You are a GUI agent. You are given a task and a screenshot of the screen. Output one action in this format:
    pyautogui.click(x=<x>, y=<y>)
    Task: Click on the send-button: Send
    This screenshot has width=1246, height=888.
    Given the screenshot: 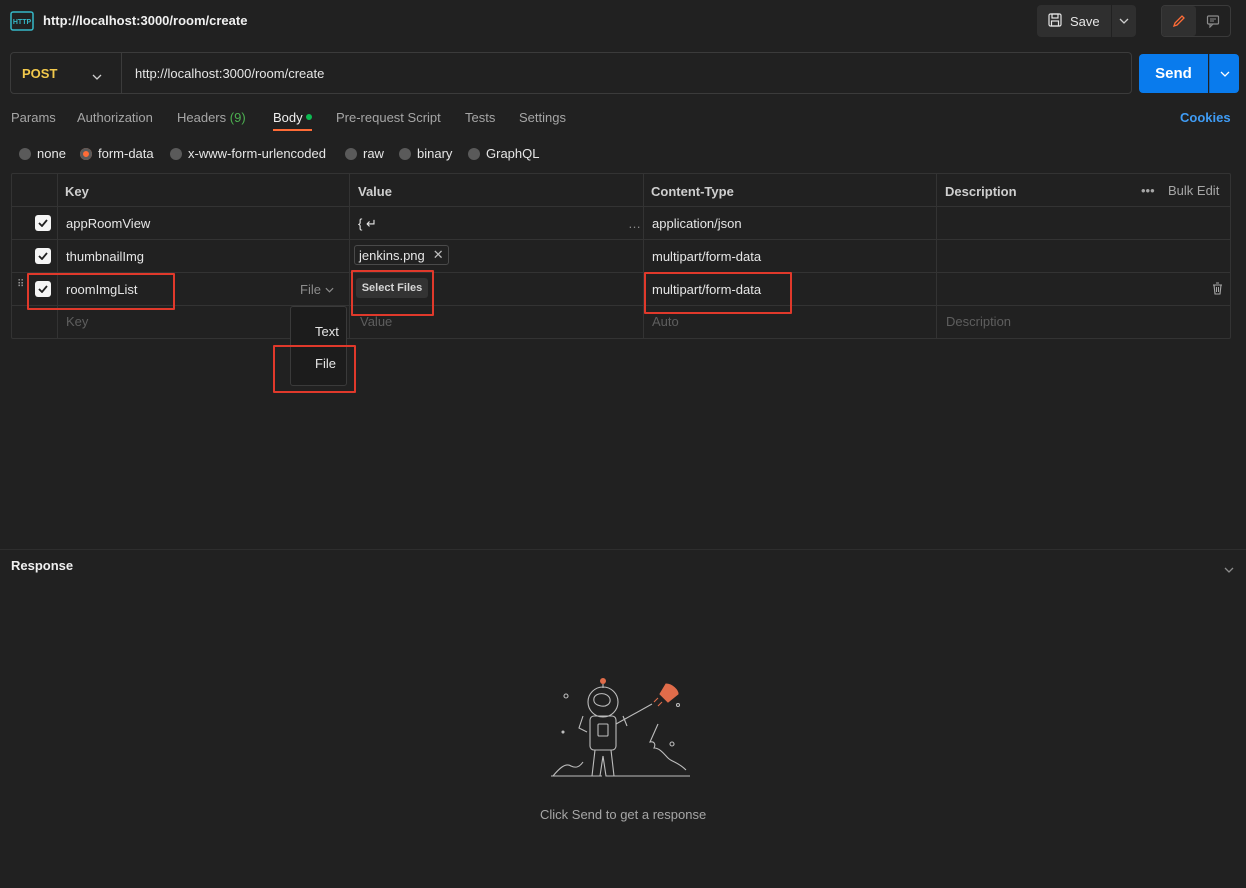 What is the action you would take?
    pyautogui.click(x=1173, y=73)
    